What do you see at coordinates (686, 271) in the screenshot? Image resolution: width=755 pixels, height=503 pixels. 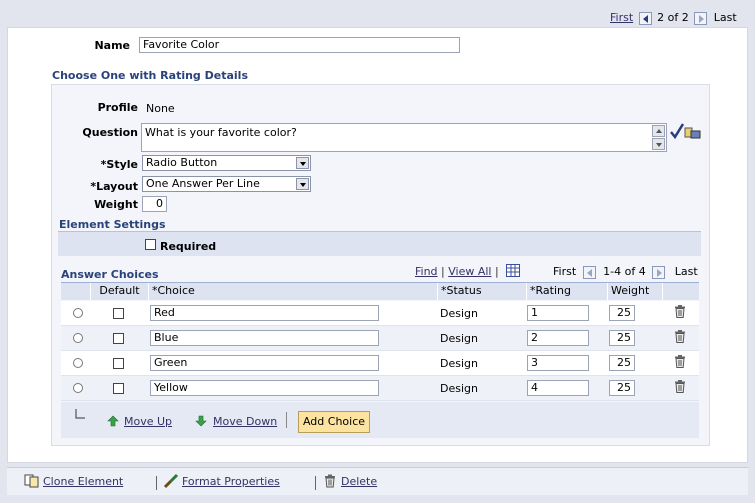 I see `grid-last: Last` at bounding box center [686, 271].